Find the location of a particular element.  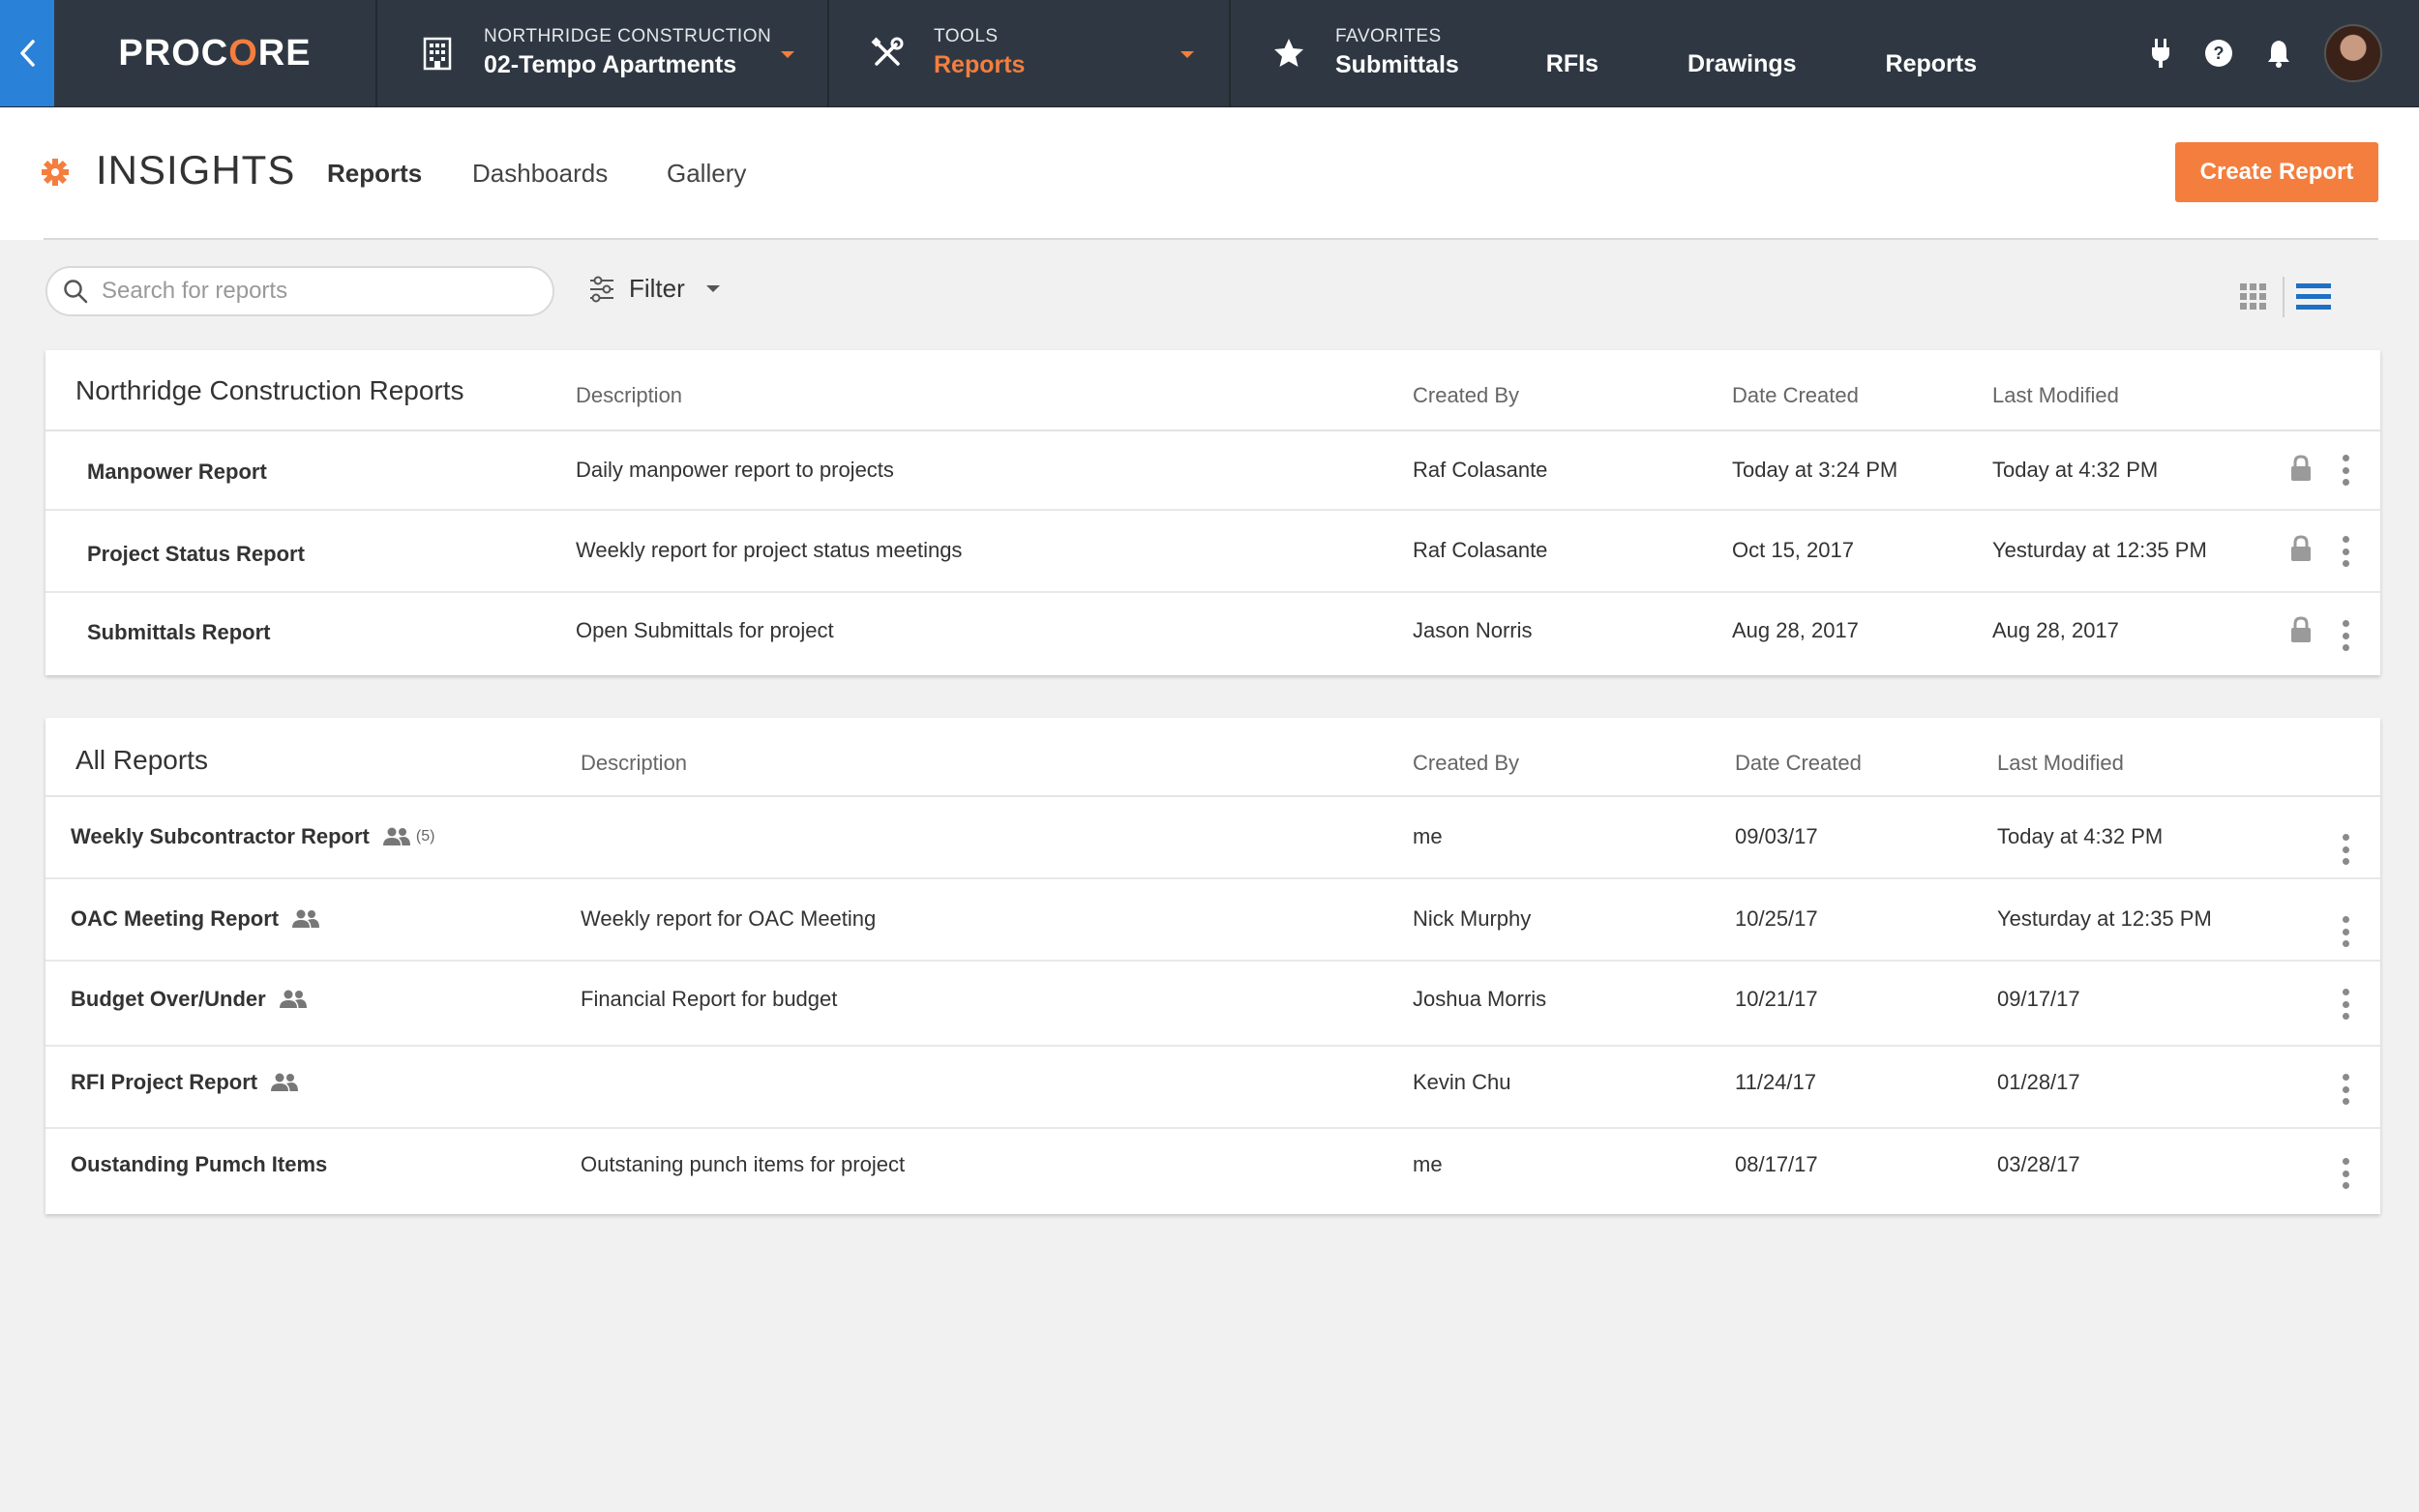

table-title: Northridge Construction Reports is located at coordinates (270, 390).